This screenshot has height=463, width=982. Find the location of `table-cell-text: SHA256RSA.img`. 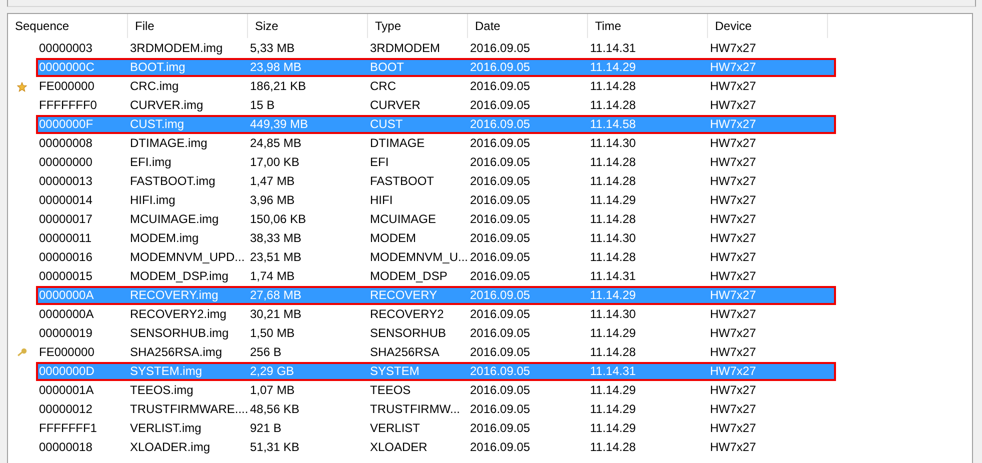

table-cell-text: SHA256RSA.img is located at coordinates (177, 352).